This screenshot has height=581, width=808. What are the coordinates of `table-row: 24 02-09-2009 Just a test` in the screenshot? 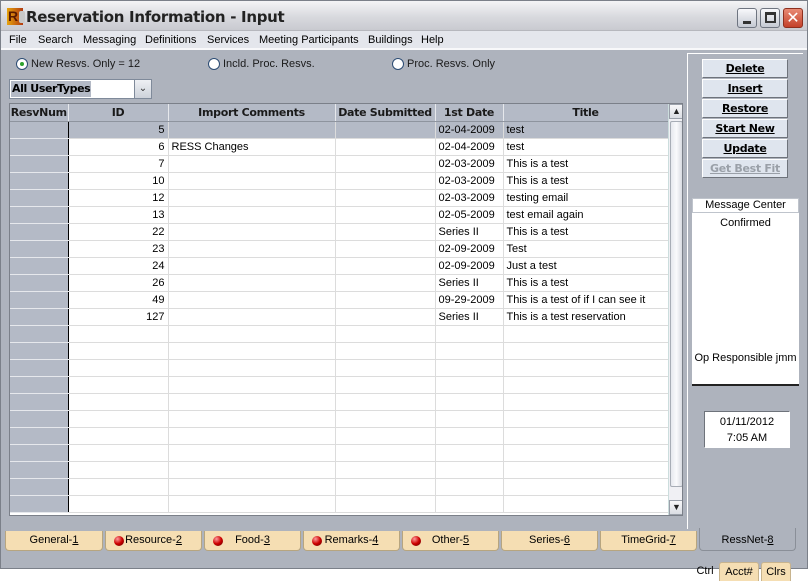 It's located at (339, 266).